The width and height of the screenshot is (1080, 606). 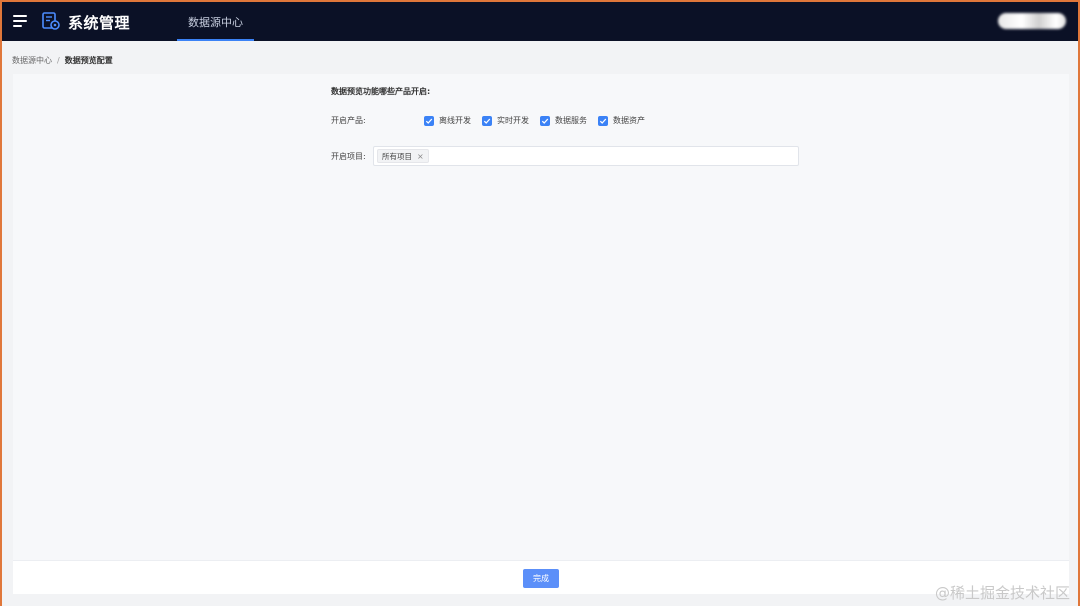 What do you see at coordinates (348, 120) in the screenshot?
I see `product-label: 开启产品:` at bounding box center [348, 120].